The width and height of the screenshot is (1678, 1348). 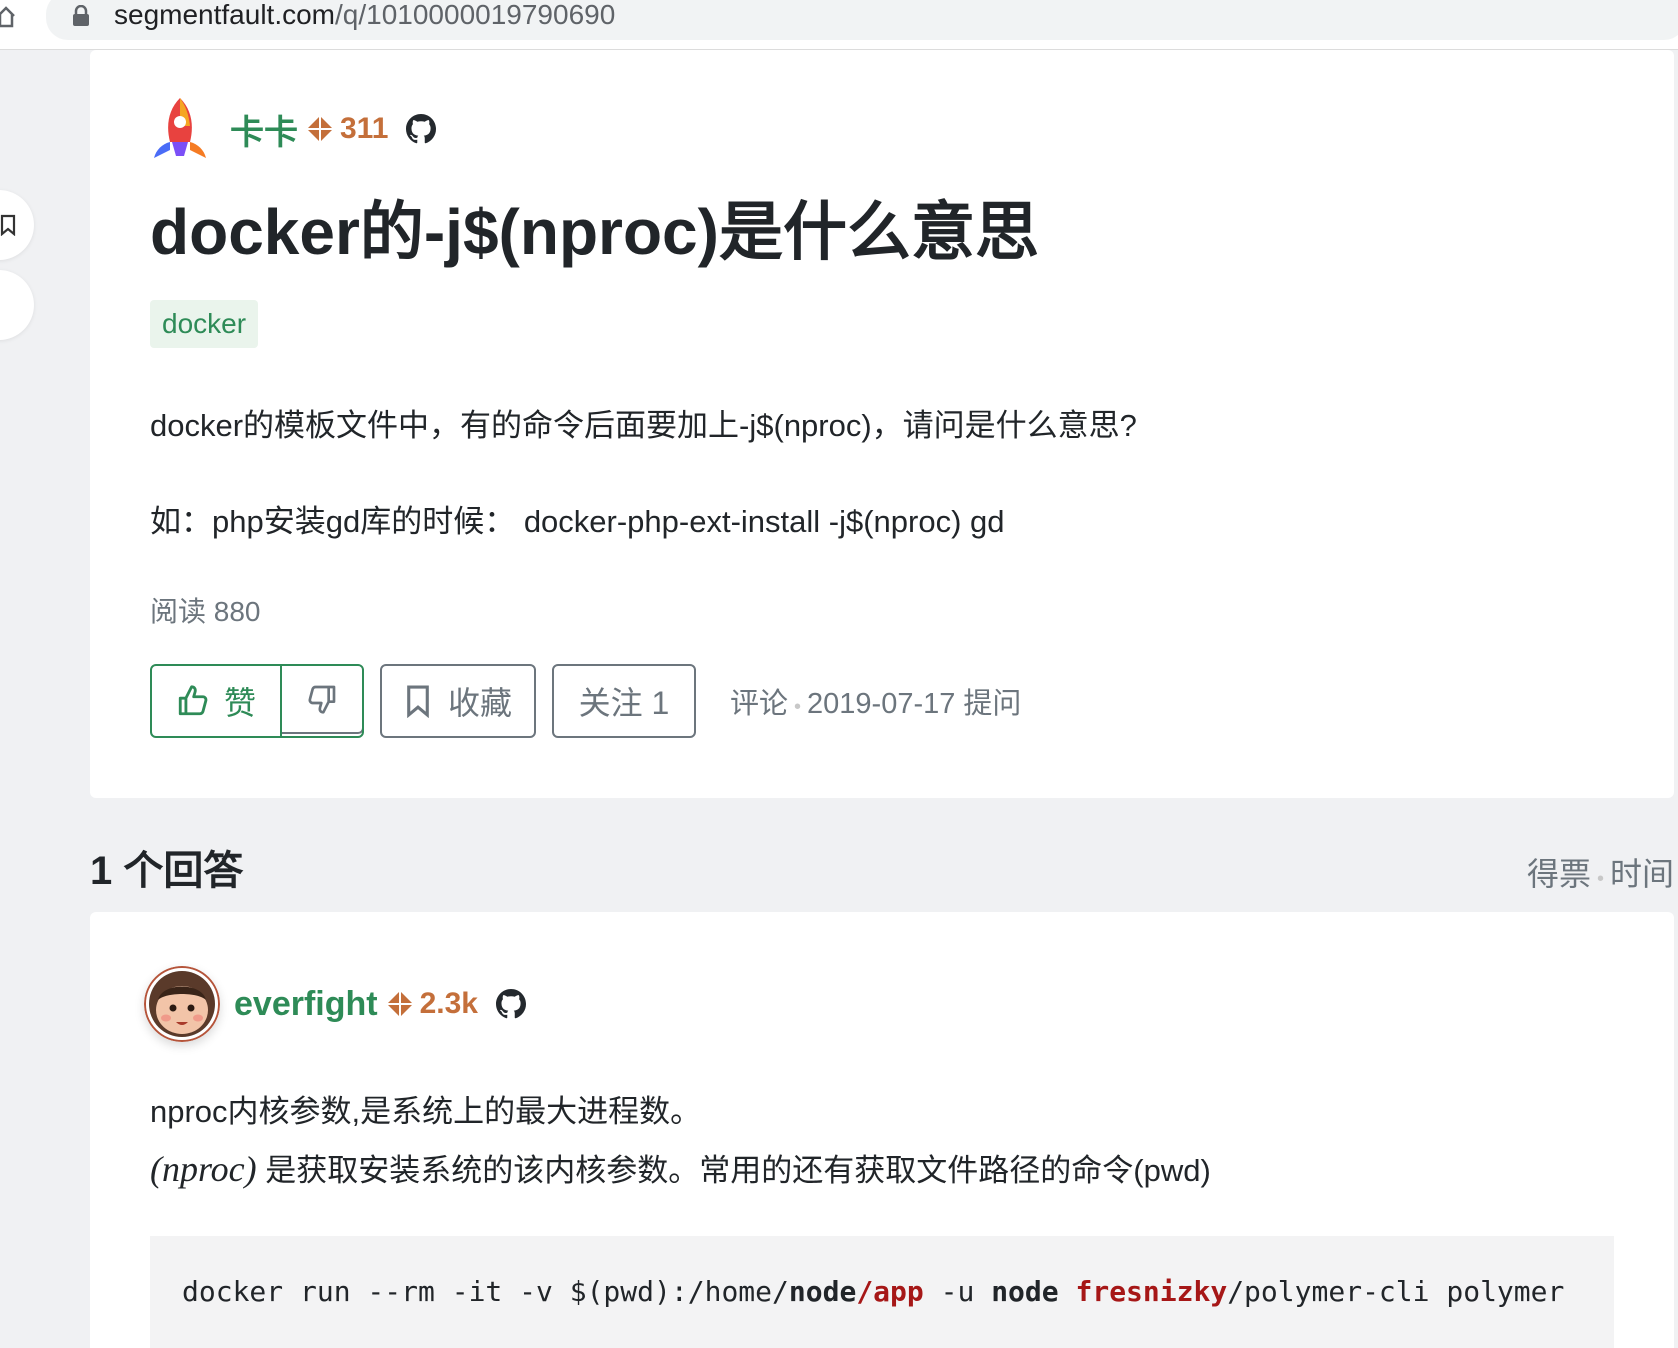 I want to click on thumbs-down-icon, so click(x=322, y=699).